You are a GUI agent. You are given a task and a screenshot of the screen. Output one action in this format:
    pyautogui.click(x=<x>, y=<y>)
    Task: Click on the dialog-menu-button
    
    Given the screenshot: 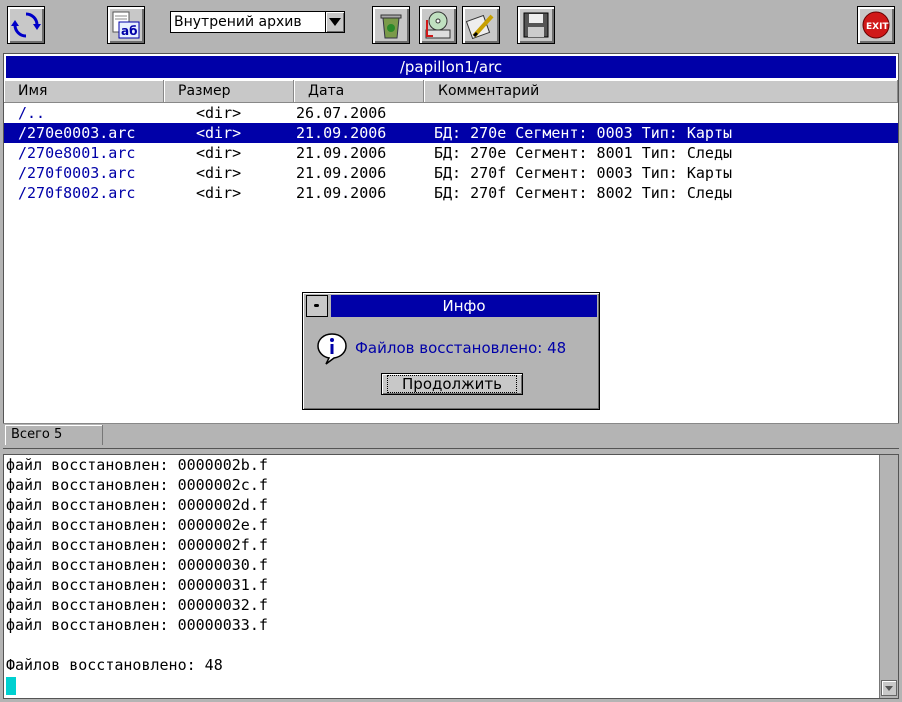 What is the action you would take?
    pyautogui.click(x=317, y=306)
    